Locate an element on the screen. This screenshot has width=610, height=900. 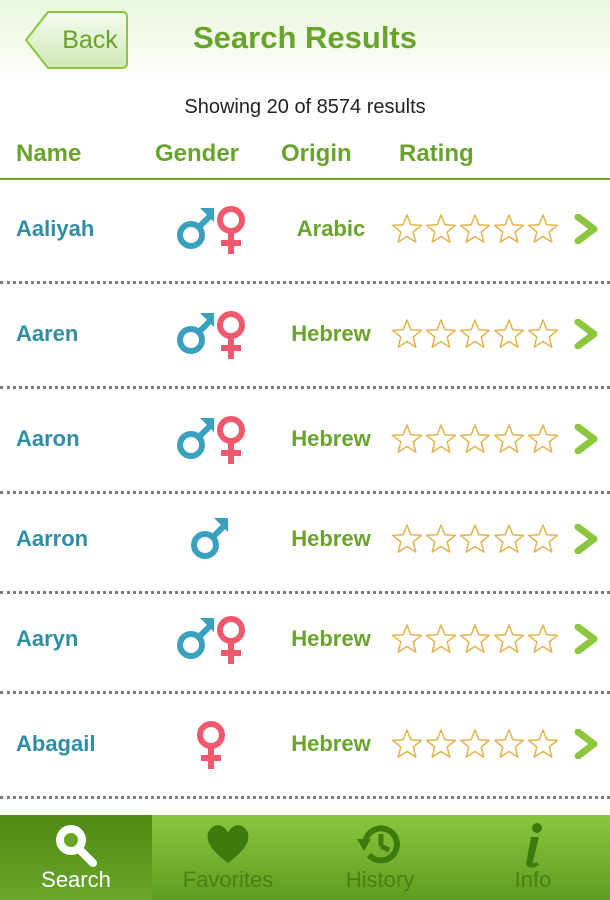
result-name: Abagail is located at coordinates (56, 743).